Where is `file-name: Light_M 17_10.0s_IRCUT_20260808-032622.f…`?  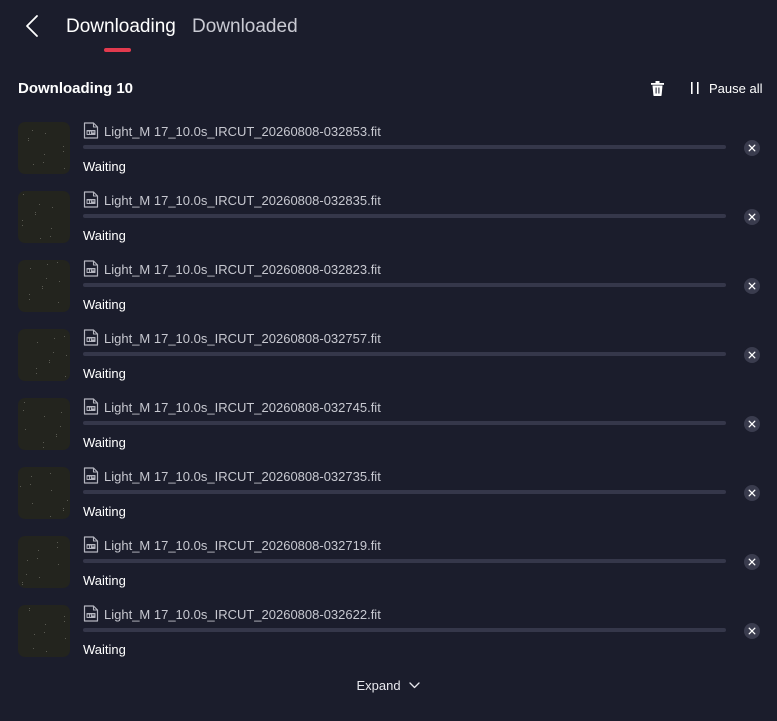
file-name: Light_M 17_10.0s_IRCUT_20260808-032622.f… is located at coordinates (242, 614).